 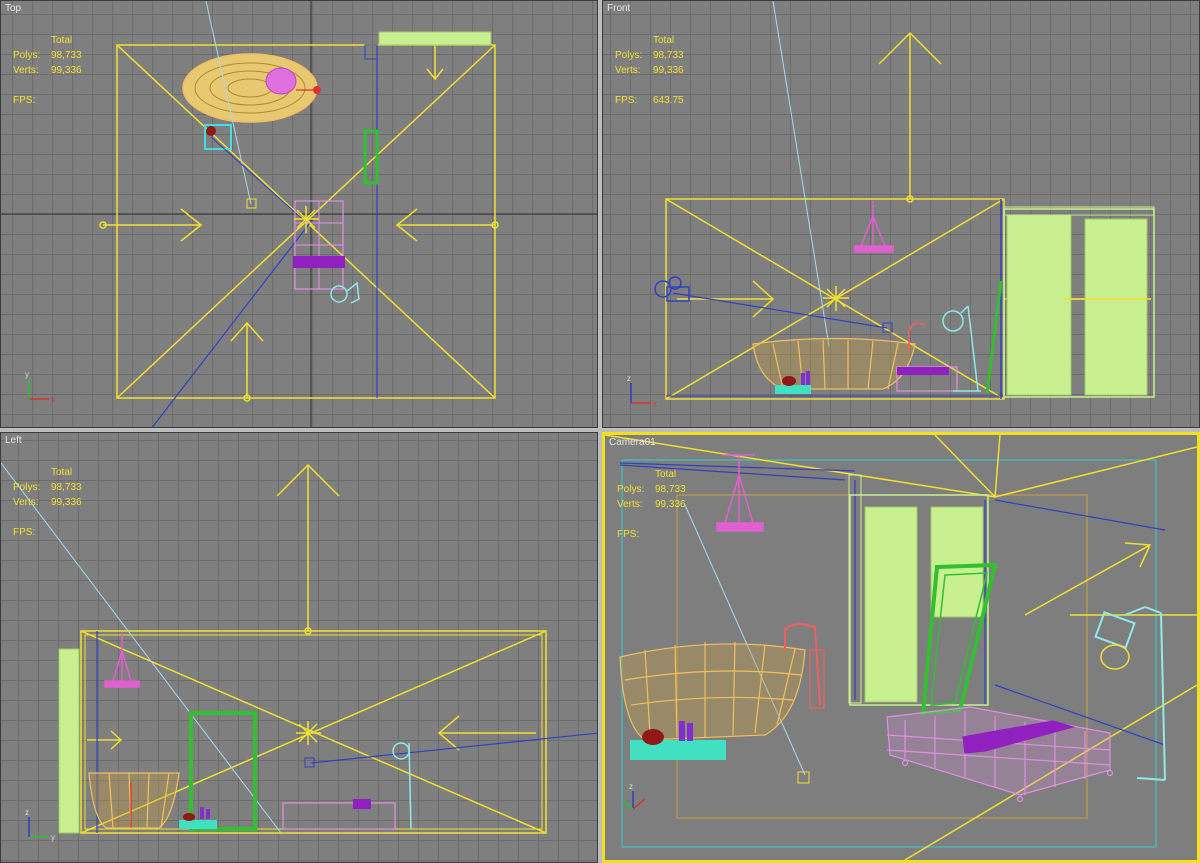 I want to click on camera-object, so click(x=672, y=289).